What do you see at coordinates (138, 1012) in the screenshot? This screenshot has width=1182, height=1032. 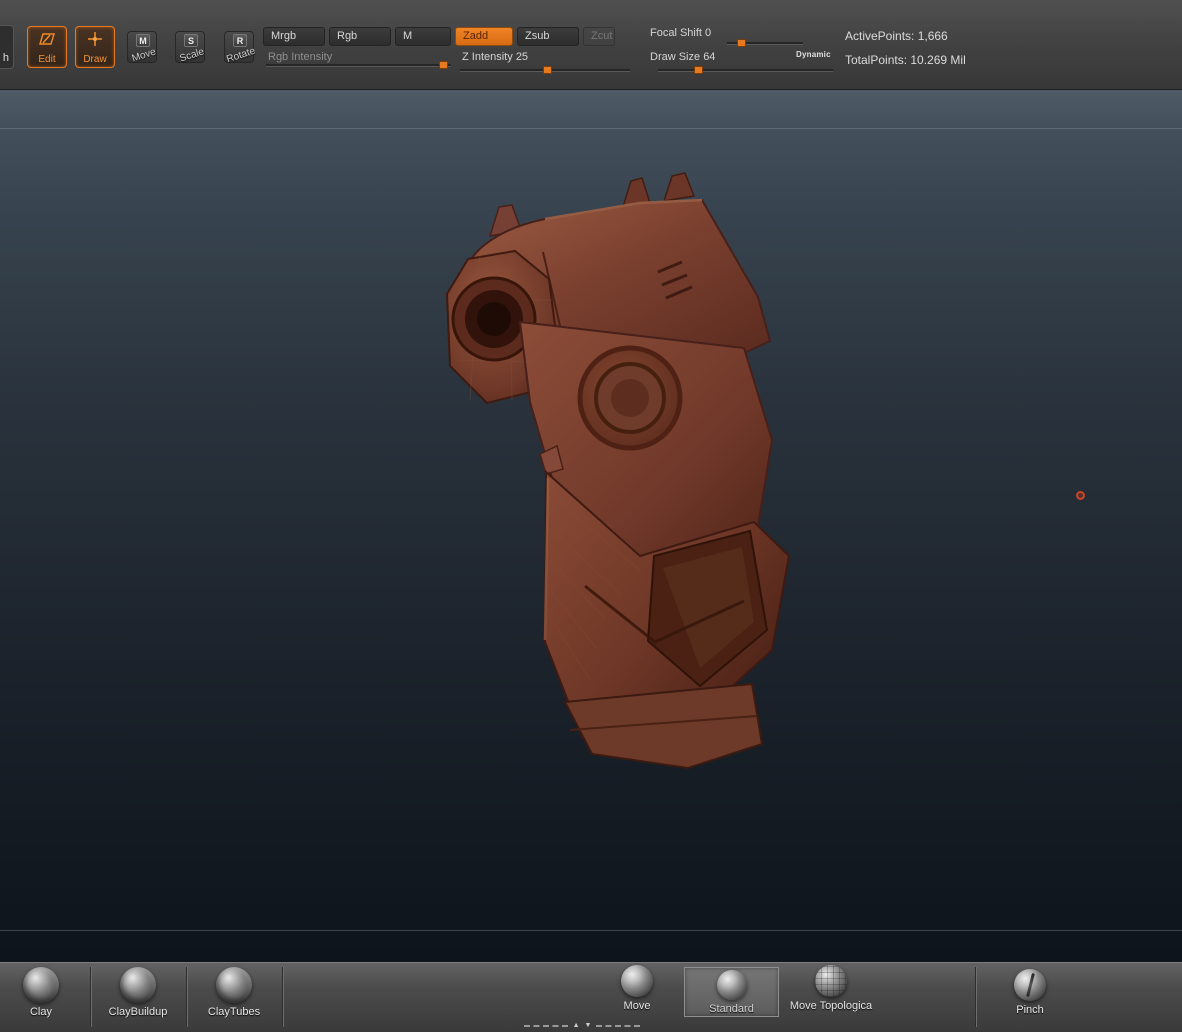 I see `claybuildup-brush-label: ClayBuildup` at bounding box center [138, 1012].